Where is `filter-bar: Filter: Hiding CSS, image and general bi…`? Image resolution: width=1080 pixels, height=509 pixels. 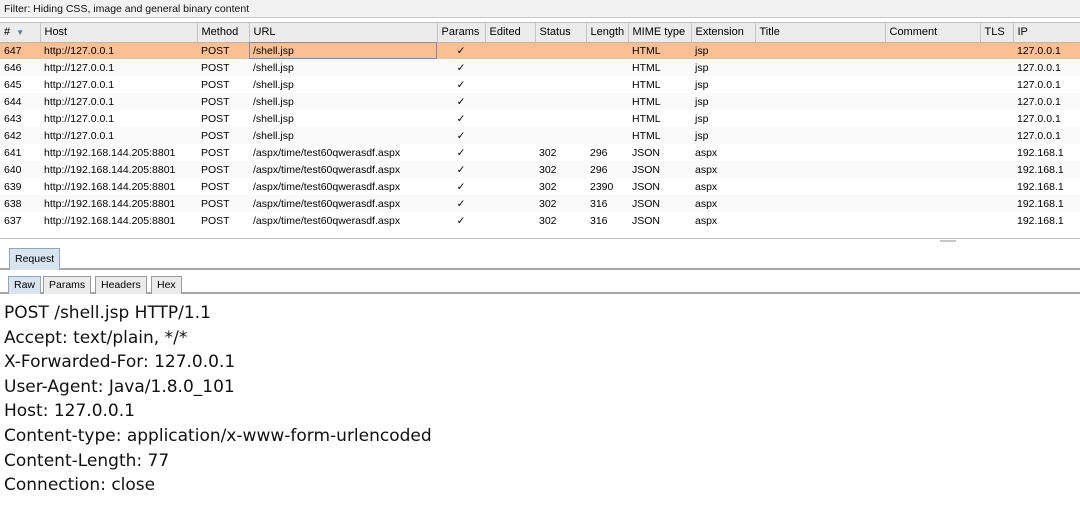 filter-bar: Filter: Hiding CSS, image and general bi… is located at coordinates (540, 9).